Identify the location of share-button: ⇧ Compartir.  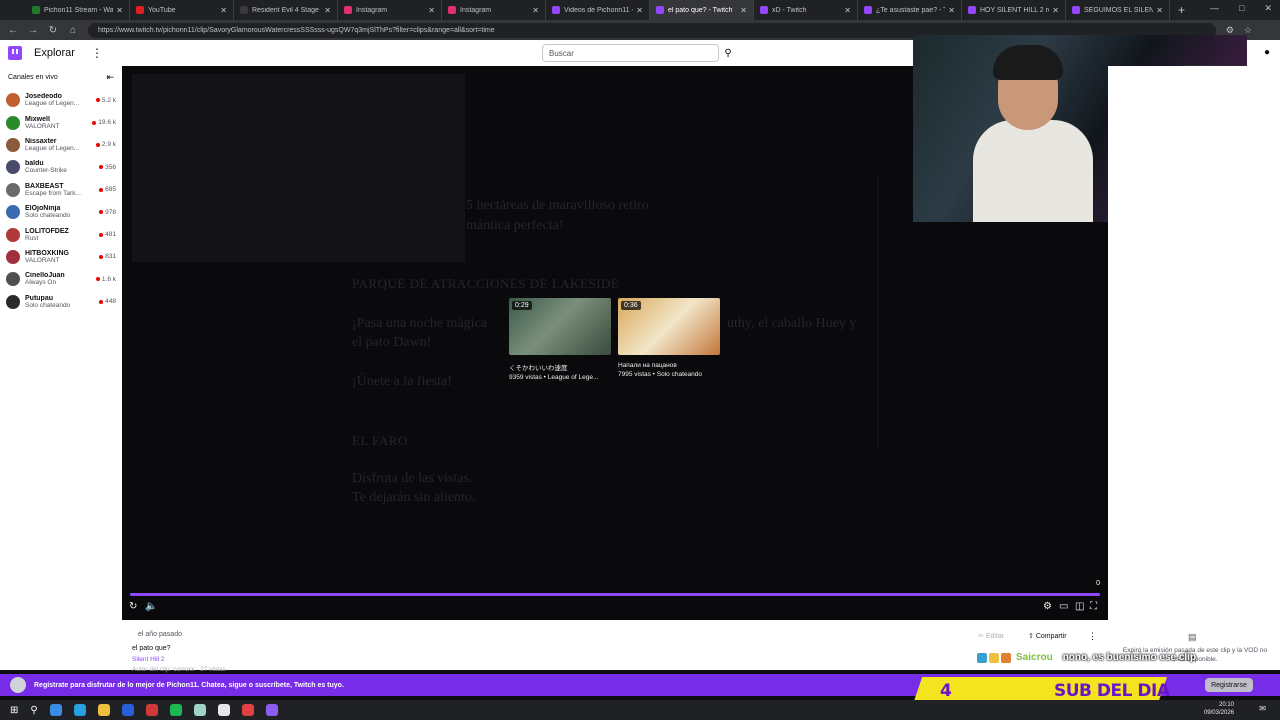
(1047, 636).